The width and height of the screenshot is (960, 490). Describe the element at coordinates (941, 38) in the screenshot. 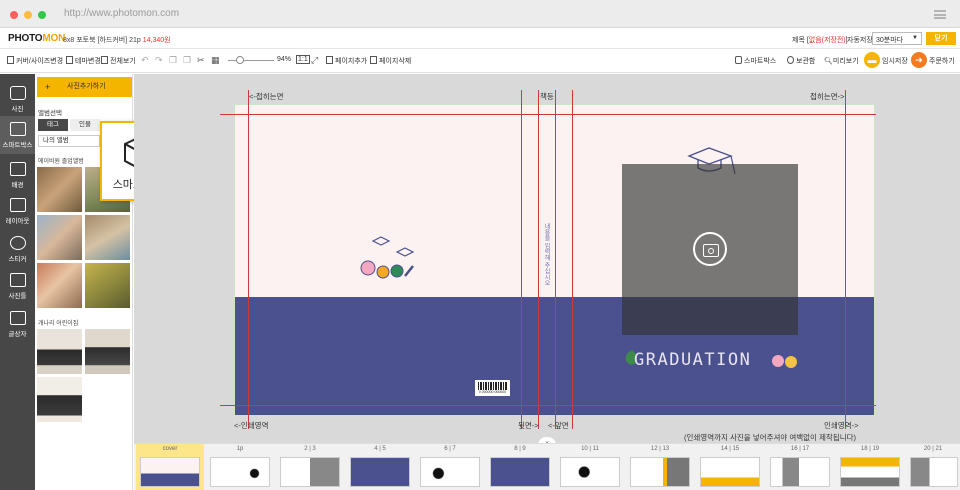

I see `close-editor-button: 닫기` at that location.